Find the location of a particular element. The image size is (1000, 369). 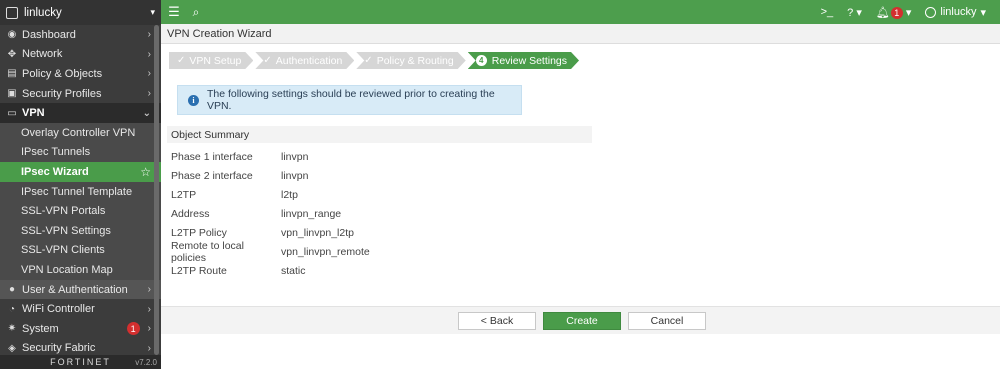

dashboard-icon: ◉ is located at coordinates (12, 35).